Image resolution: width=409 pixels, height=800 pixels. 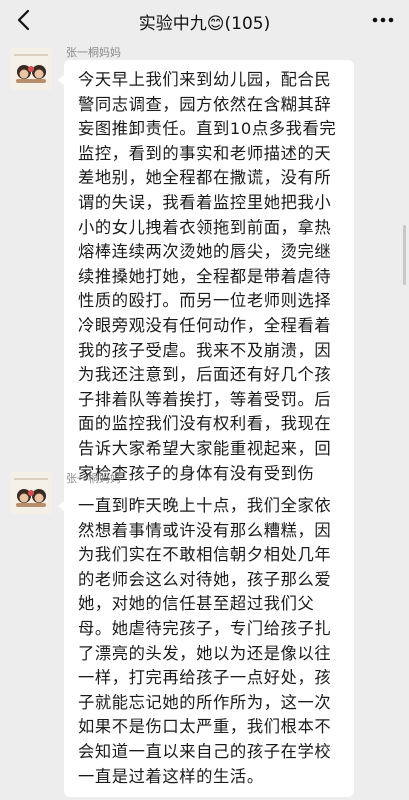 What do you see at coordinates (204, 795) in the screenshot?
I see `input-bar-edge` at bounding box center [204, 795].